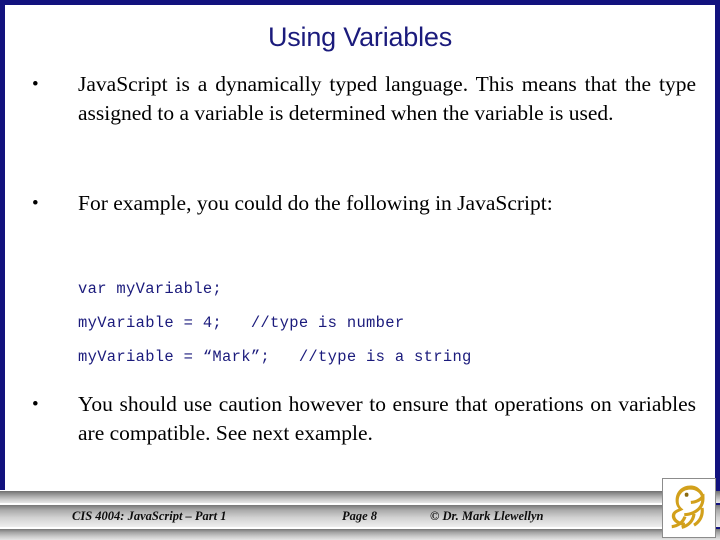  What do you see at coordinates (360, 497) in the screenshot?
I see `footer-band-top` at bounding box center [360, 497].